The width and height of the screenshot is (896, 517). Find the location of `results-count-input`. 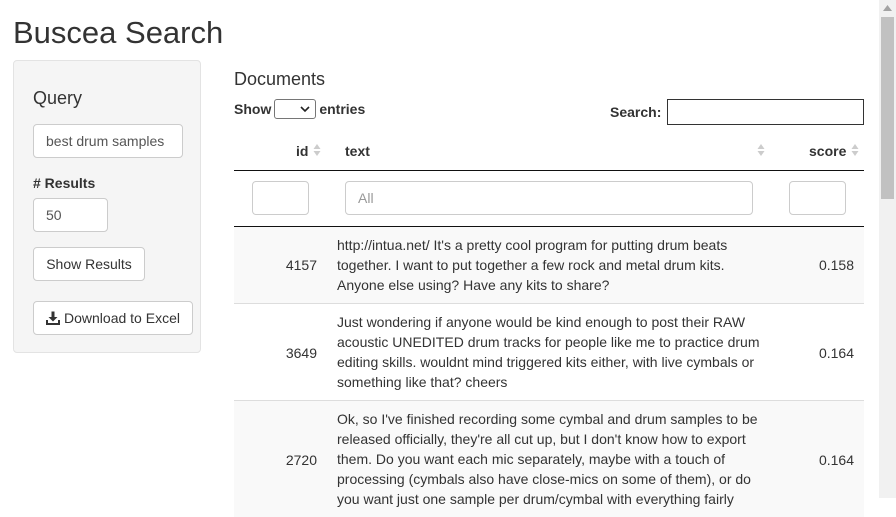

results-count-input is located at coordinates (70, 215).